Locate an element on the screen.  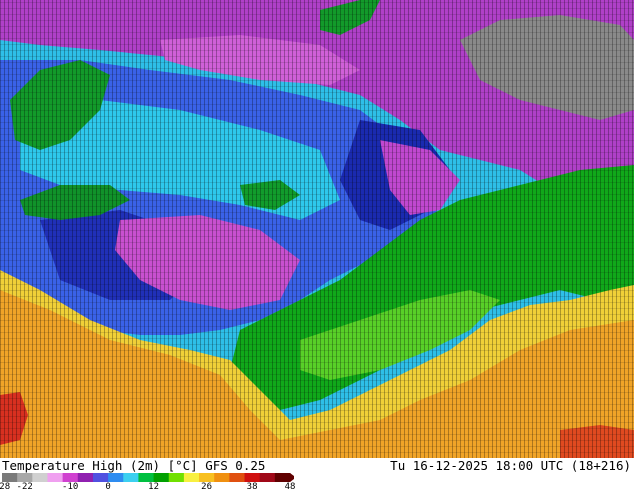
colorbar-tick-label: 0 is located at coordinates (108, 487).